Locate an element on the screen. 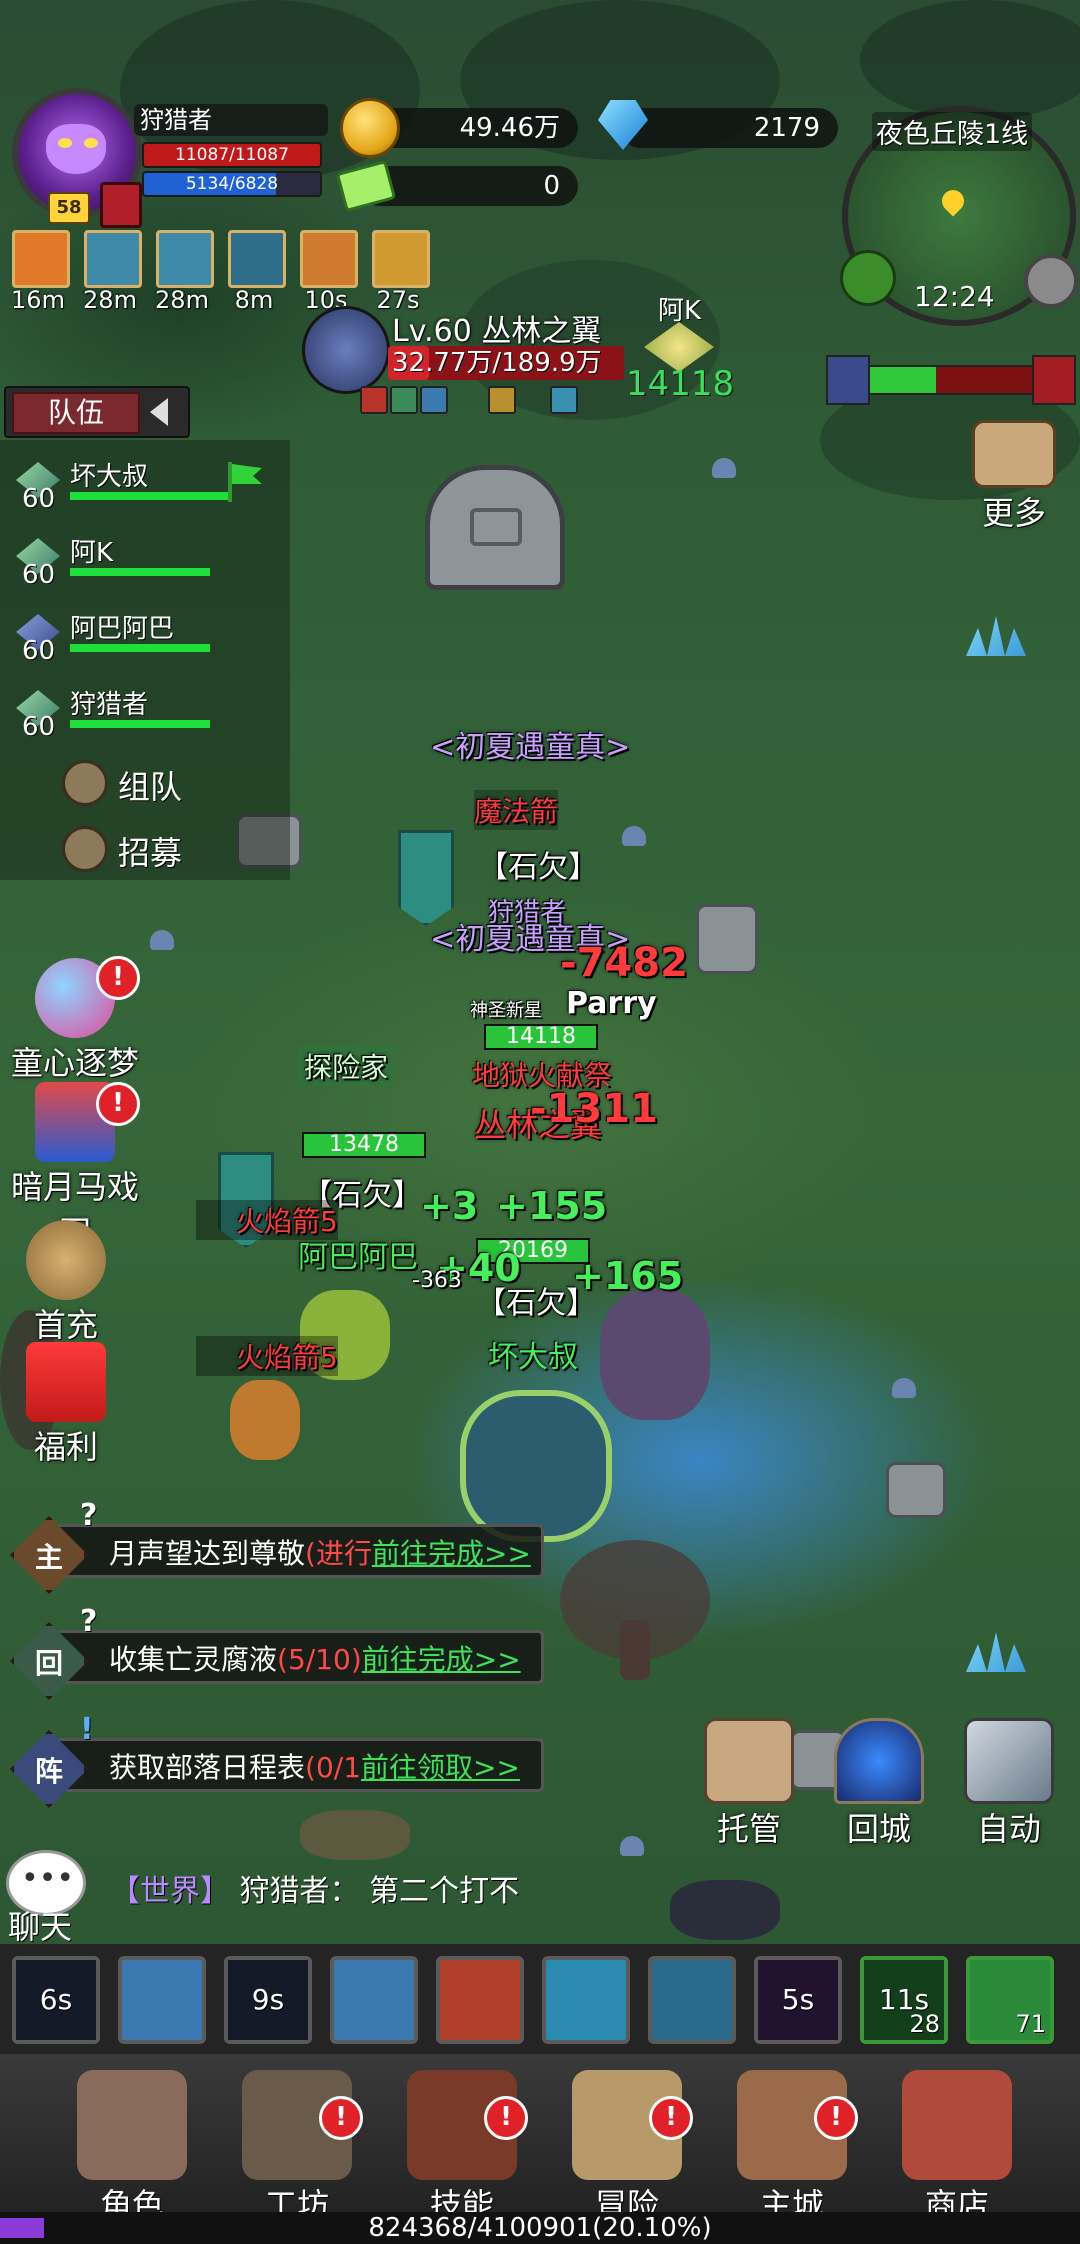 This screenshot has height=2244, width=1080. quest-text: 收集亡灵腐液(5/10)前往完成>> is located at coordinates (299, 1657).